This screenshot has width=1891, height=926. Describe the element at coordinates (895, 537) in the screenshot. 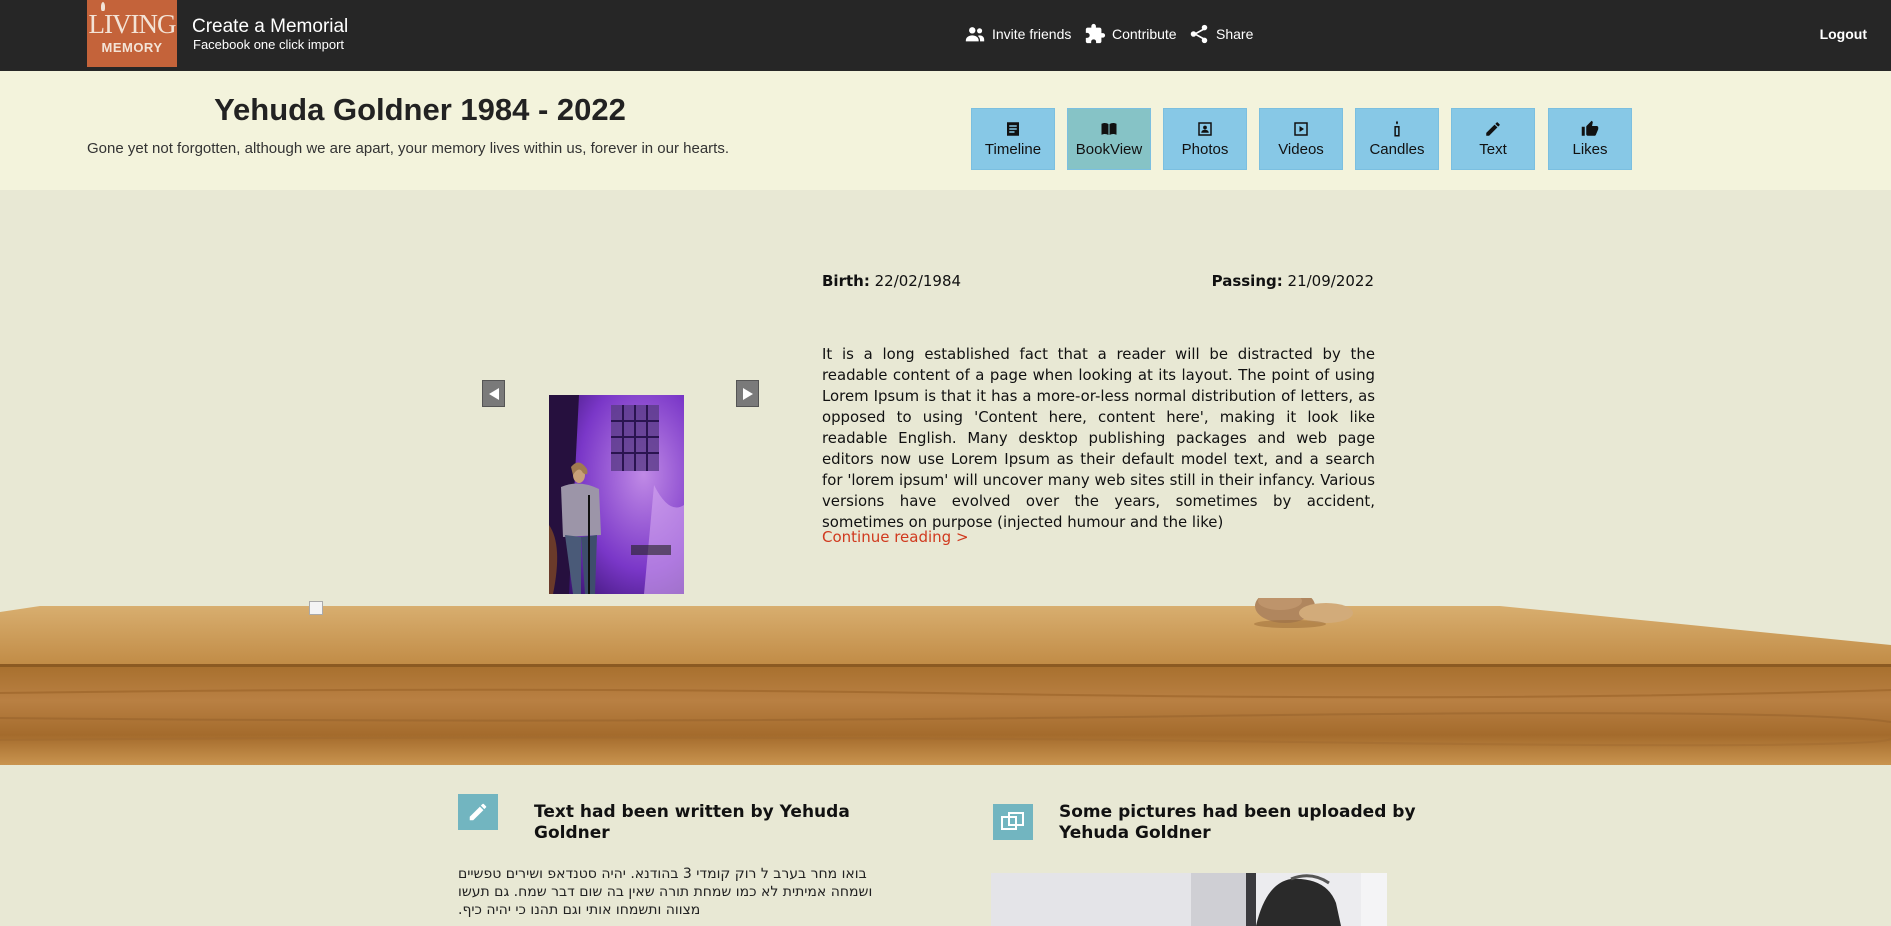

I see `continue-reading-link: Continue reading >` at that location.